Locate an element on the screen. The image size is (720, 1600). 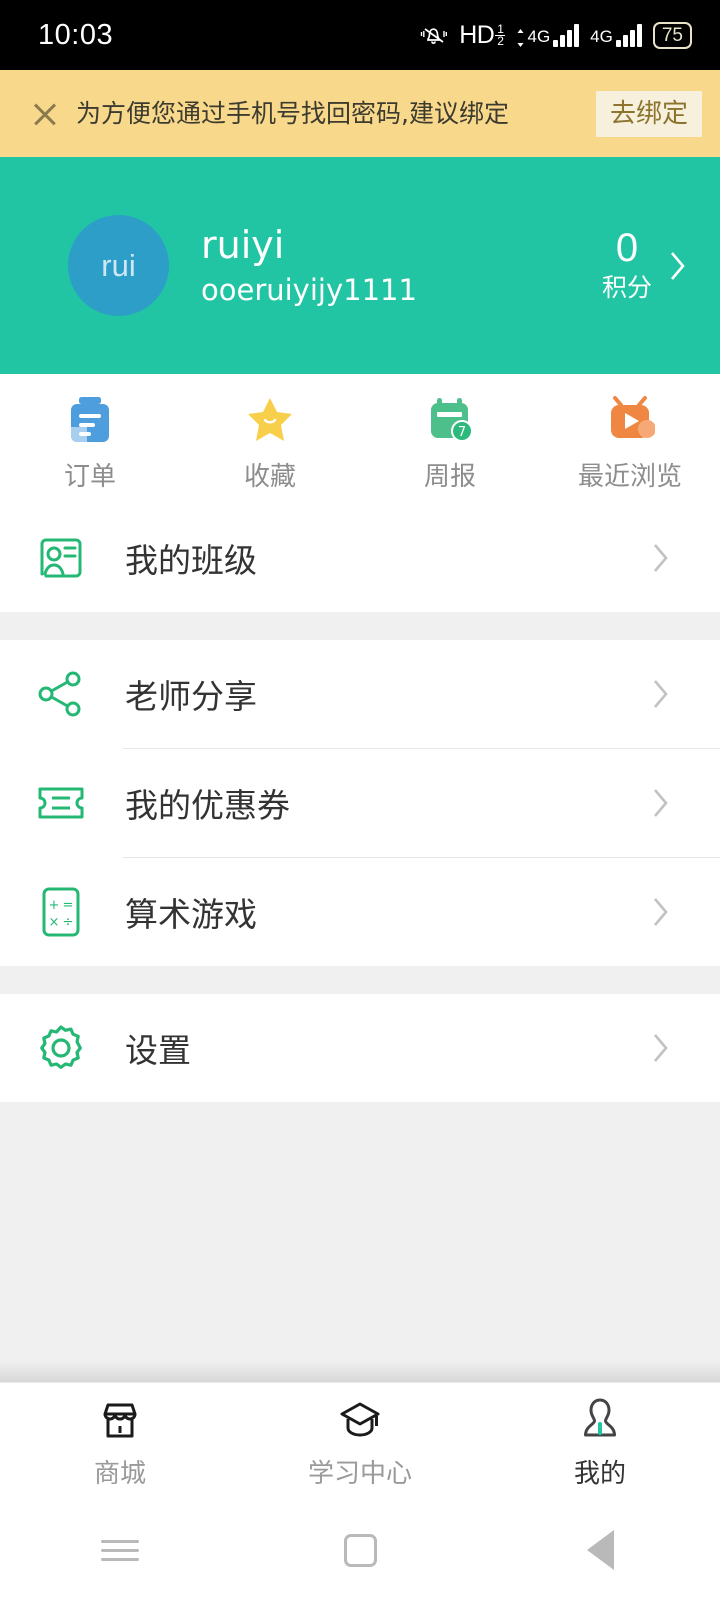
quick-action-recent-browse: 最近浏览 is located at coordinates (630, 443).